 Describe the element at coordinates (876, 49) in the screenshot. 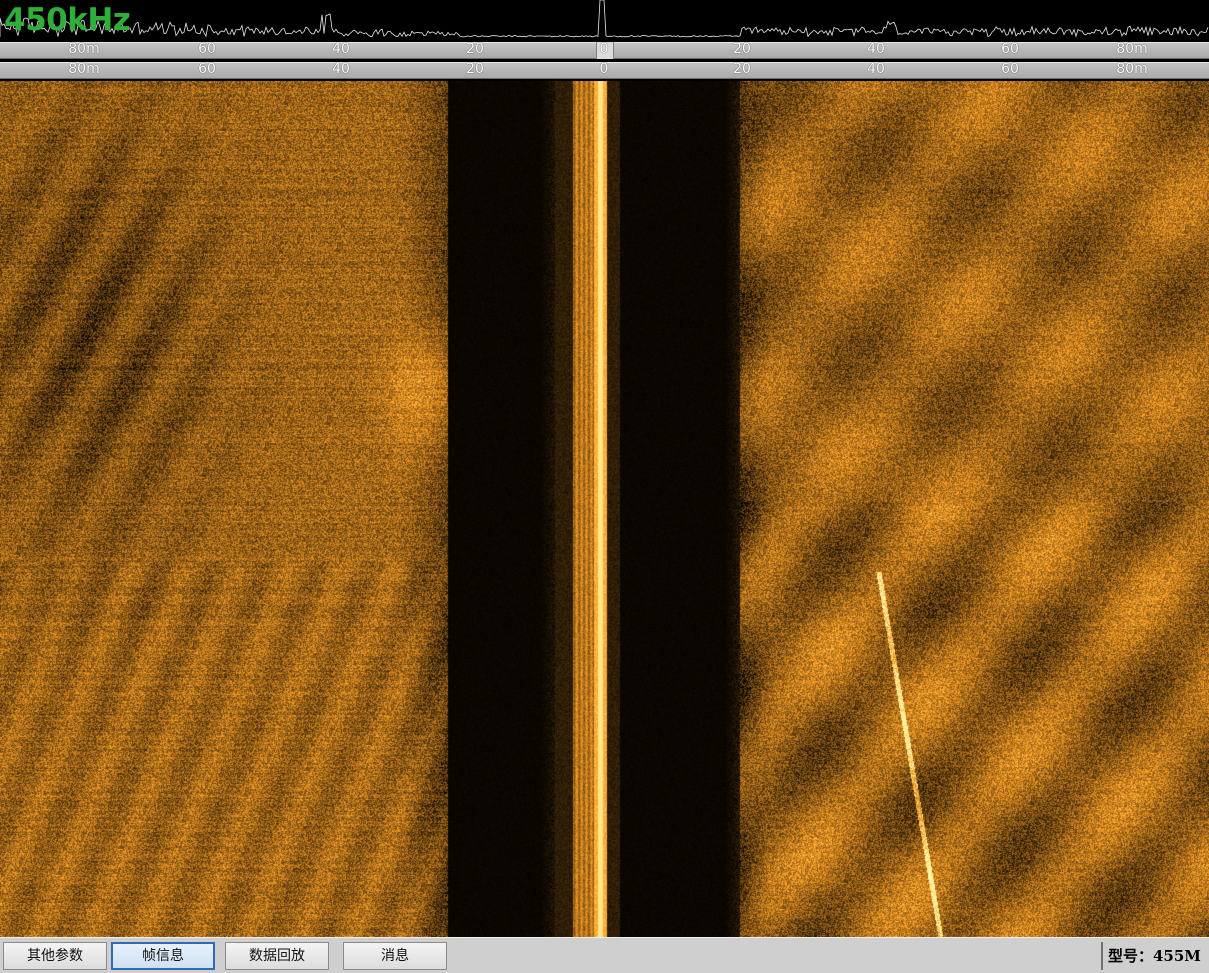

I see `ruler-top-tick-starboard-40: 40` at that location.